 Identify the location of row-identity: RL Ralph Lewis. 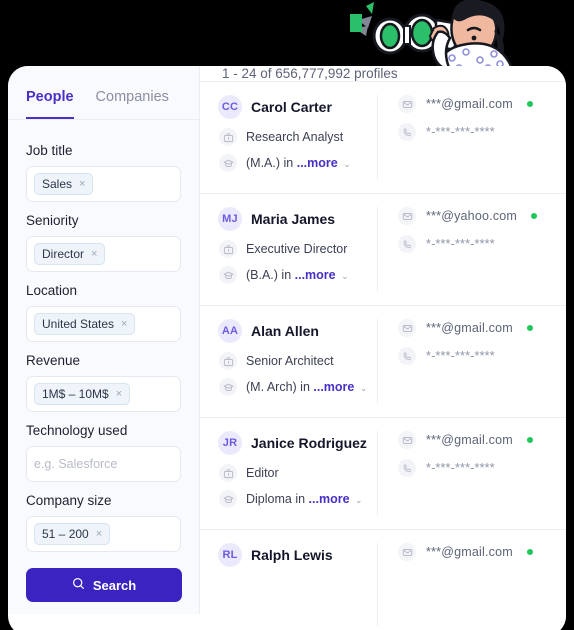
(289, 584).